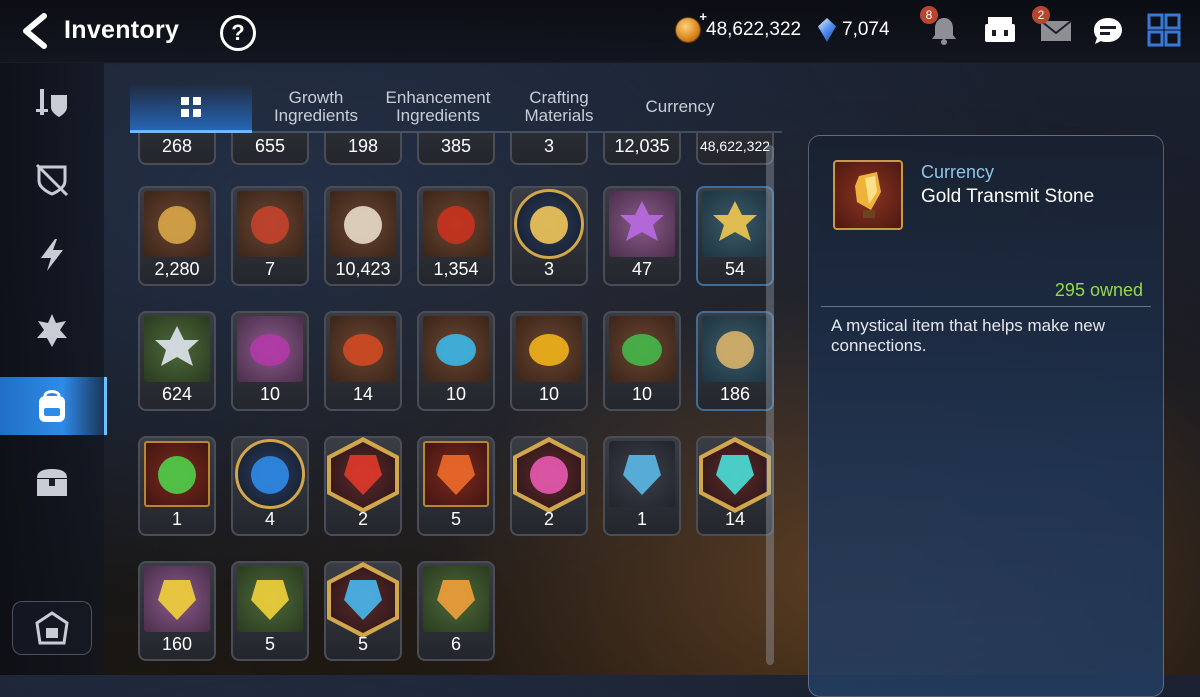  Describe the element at coordinates (177, 600) in the screenshot. I see `yellow-hammer-stone-icon` at that location.